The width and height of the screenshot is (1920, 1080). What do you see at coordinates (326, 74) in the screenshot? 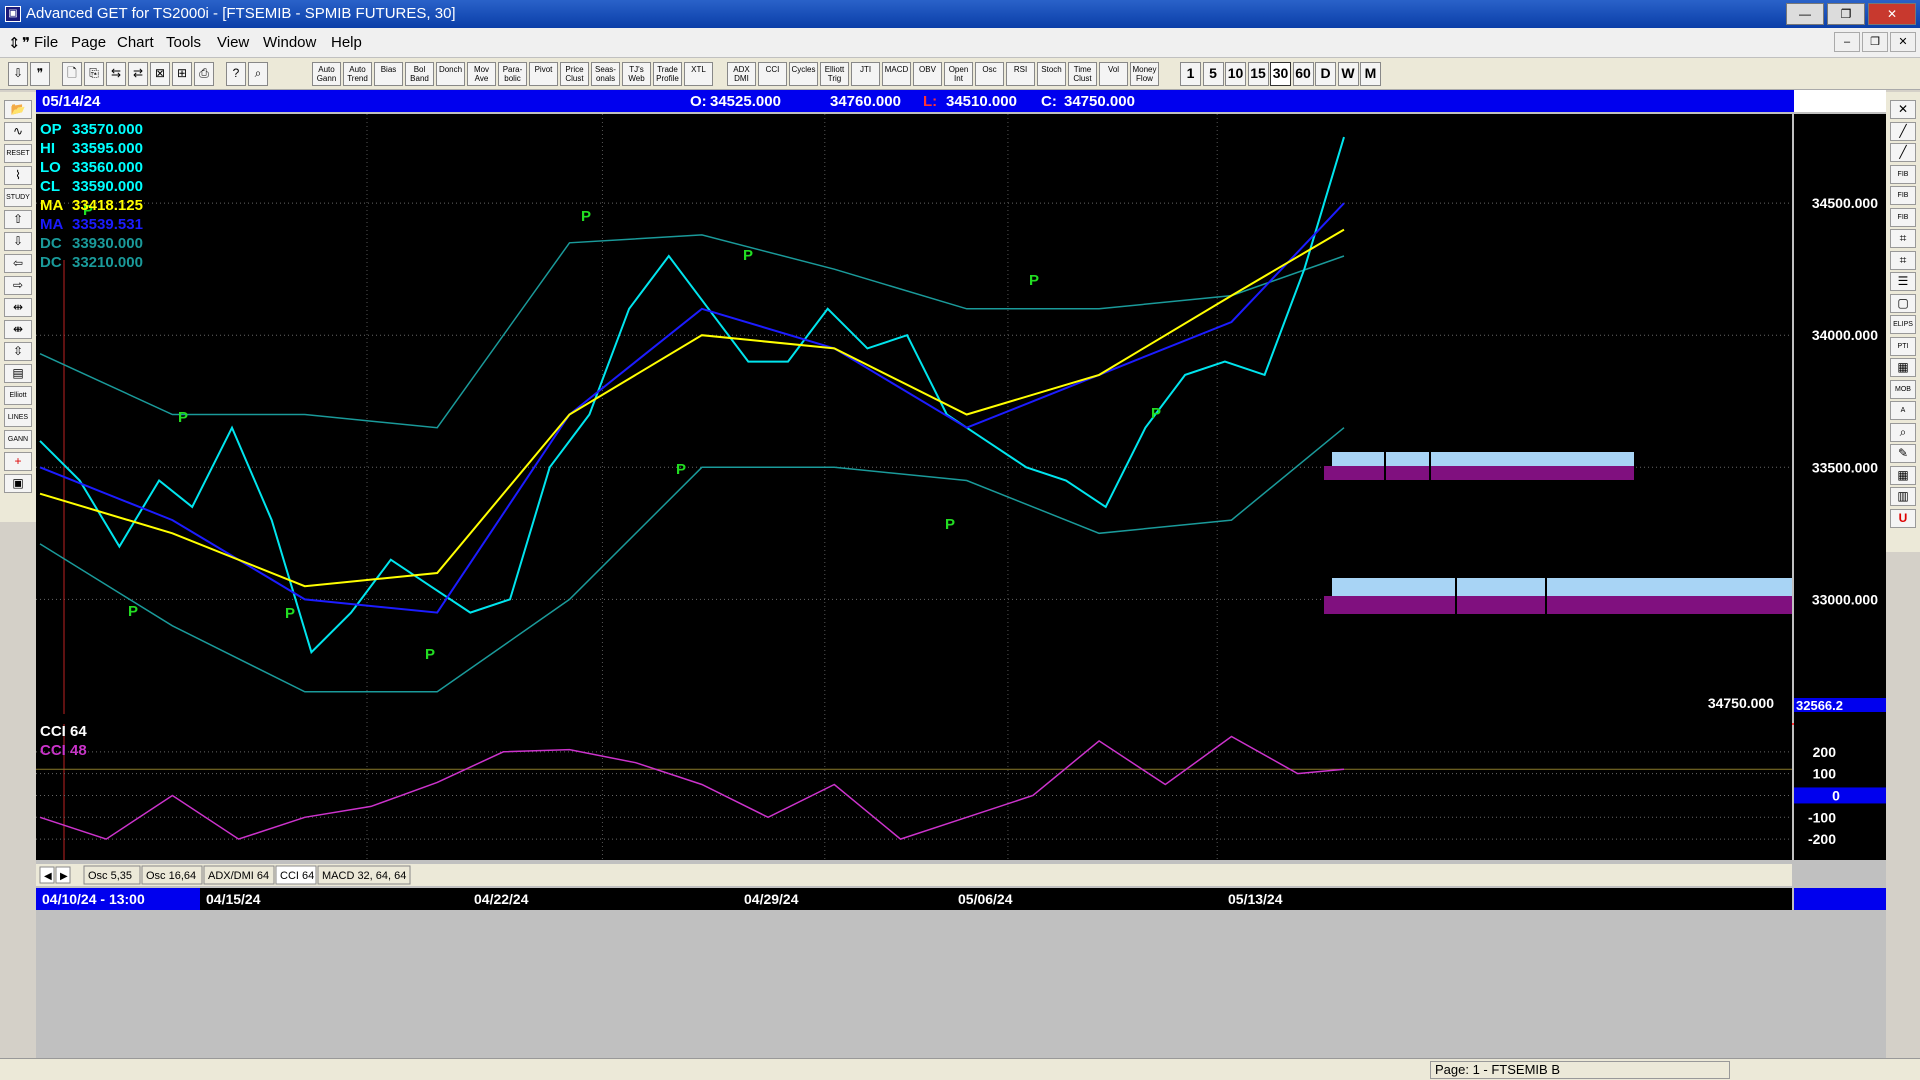
I see `study-button-0: Auto Gann` at bounding box center [326, 74].